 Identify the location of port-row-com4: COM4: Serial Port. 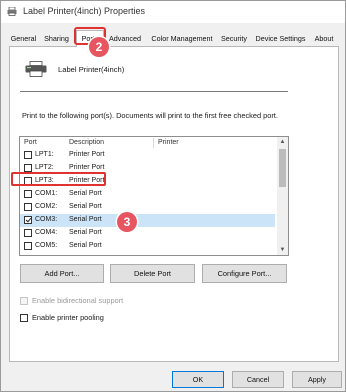
(147, 233).